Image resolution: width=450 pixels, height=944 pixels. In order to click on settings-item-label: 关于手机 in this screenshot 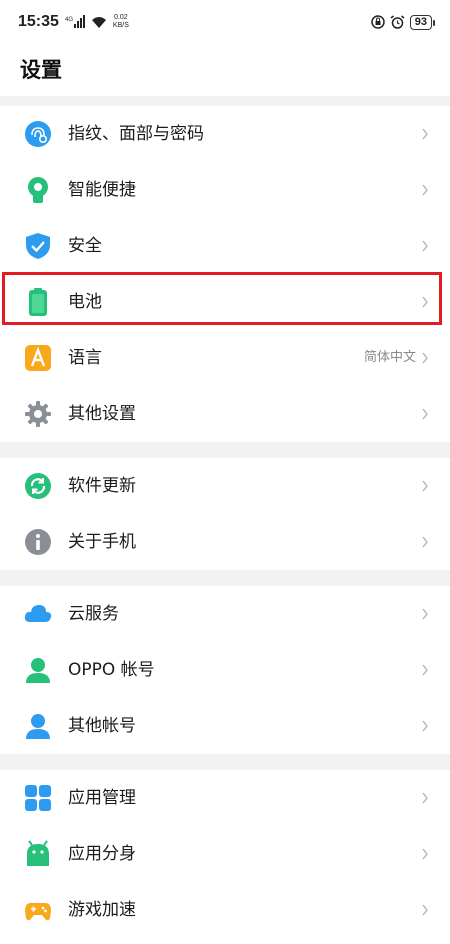, I will do `click(102, 542)`.